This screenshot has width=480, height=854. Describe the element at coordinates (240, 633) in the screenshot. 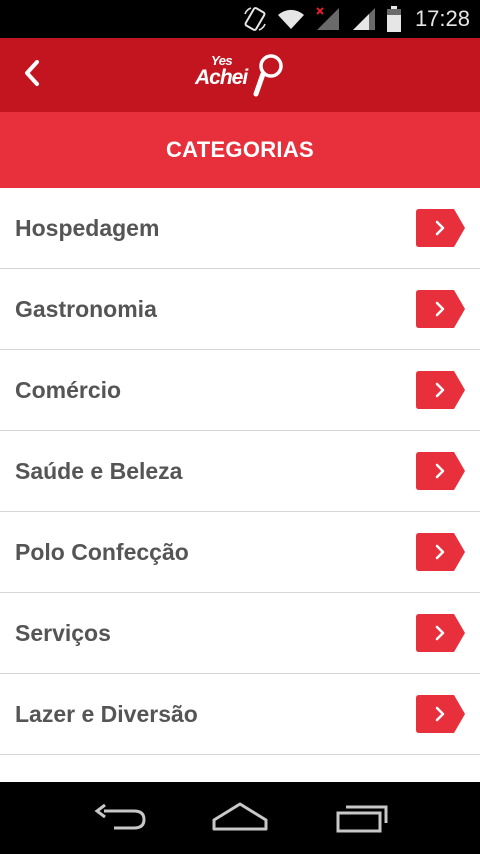

I see `category-item-servicos: Serviços` at that location.